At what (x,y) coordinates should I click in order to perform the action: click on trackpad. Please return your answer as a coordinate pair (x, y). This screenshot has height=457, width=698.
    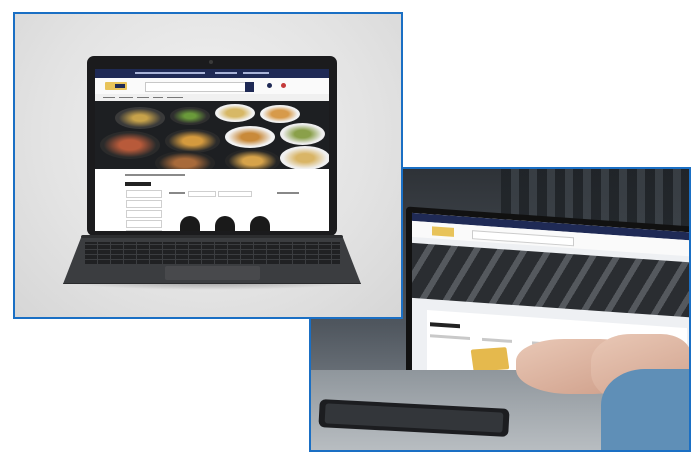
    Looking at the image, I should click on (212, 273).